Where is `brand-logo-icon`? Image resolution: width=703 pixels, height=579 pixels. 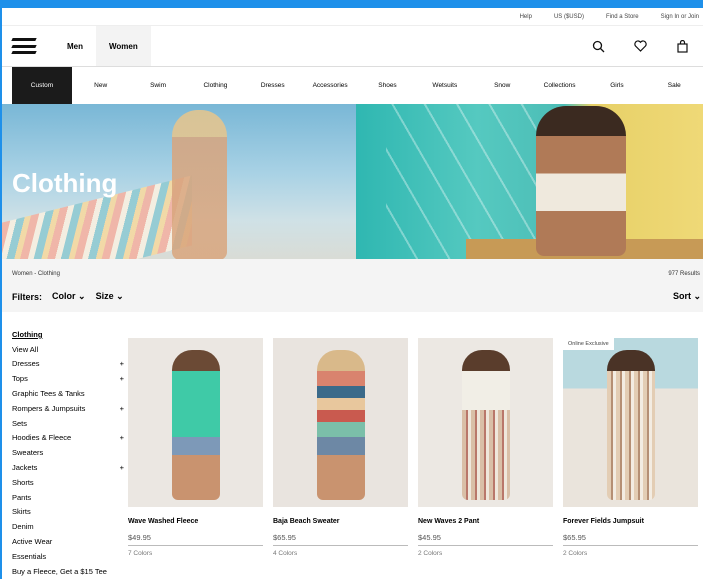 brand-logo-icon is located at coordinates (24, 46).